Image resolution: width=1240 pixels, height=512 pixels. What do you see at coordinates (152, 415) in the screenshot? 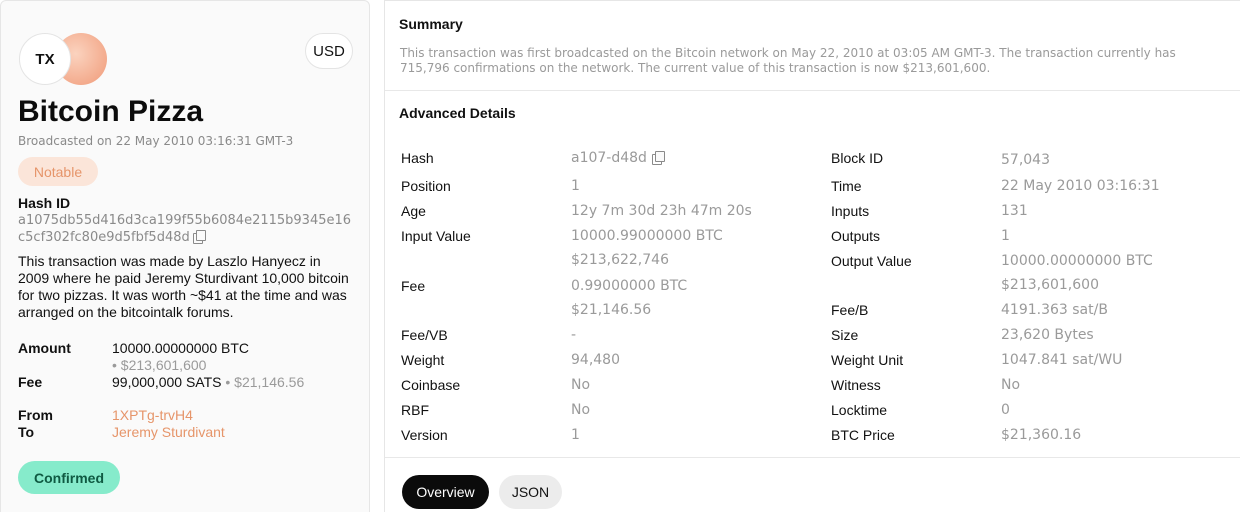
I see `from-address-link: 1XPTg-trvH4` at bounding box center [152, 415].